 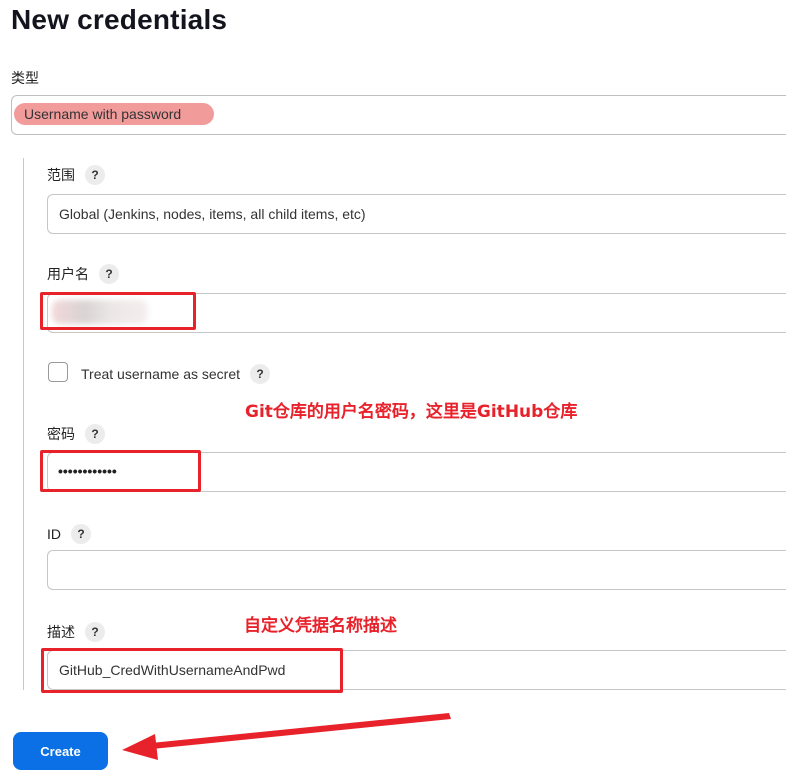 I want to click on credentials-annotation: Git仓库的用户名密码，这里是GitHub仓库, so click(x=411, y=412).